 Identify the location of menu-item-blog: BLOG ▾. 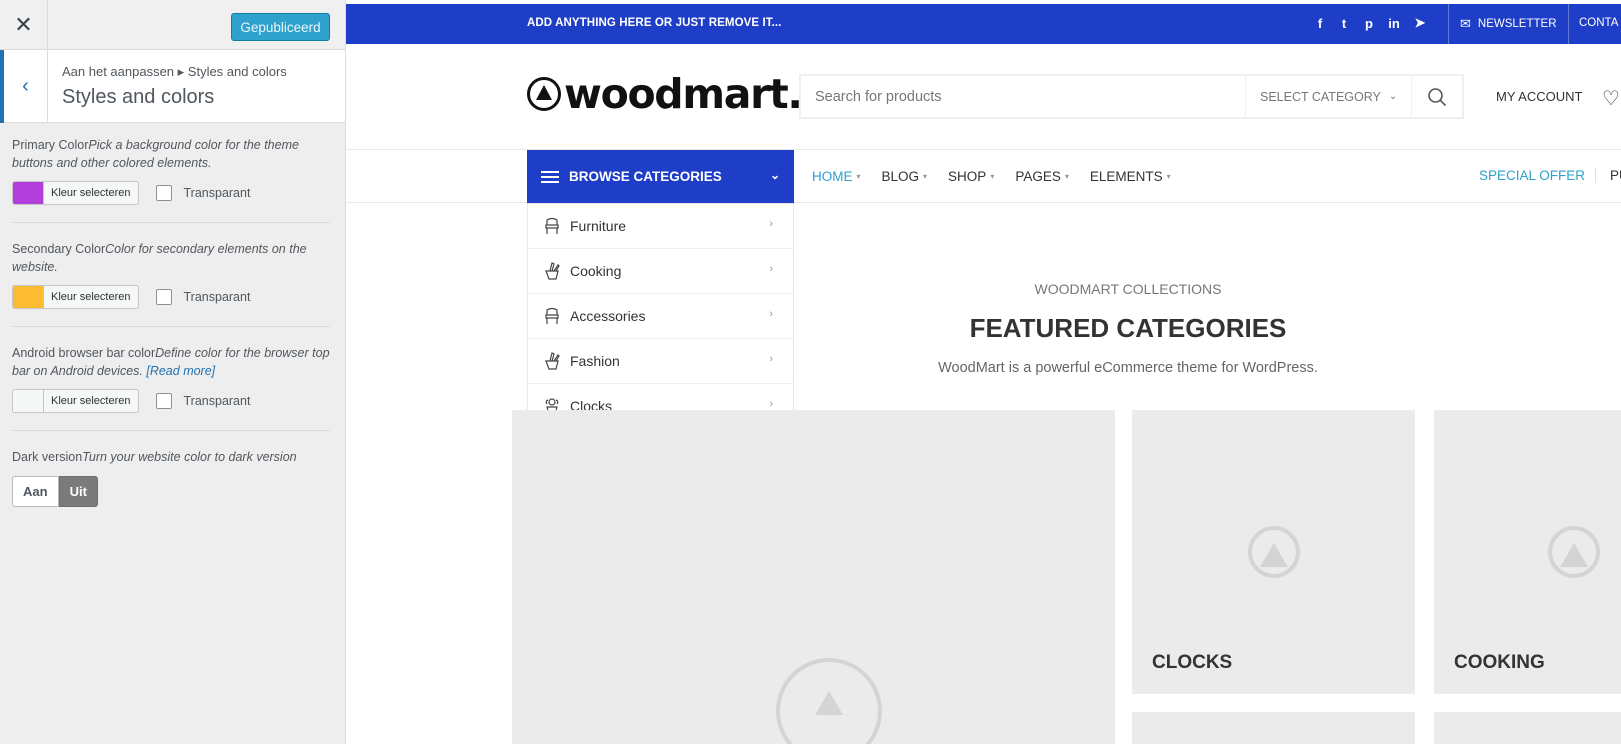
(905, 176).